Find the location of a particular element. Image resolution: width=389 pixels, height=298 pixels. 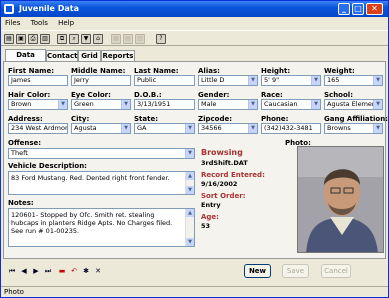

offense-select: Theft ▼ is located at coordinates (101, 153).